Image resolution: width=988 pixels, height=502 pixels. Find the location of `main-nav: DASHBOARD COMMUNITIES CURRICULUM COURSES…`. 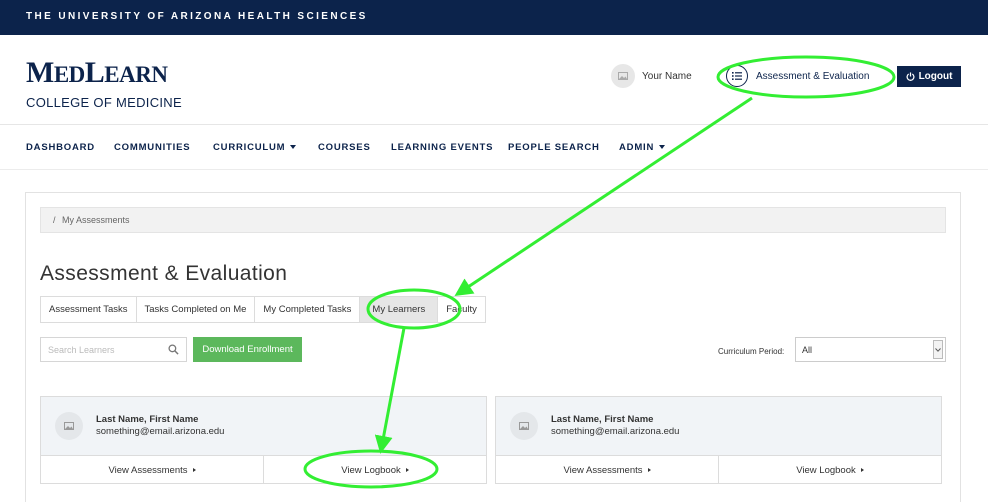

main-nav: DASHBOARD COMMUNITIES CURRICULUM COURSES… is located at coordinates (494, 147).